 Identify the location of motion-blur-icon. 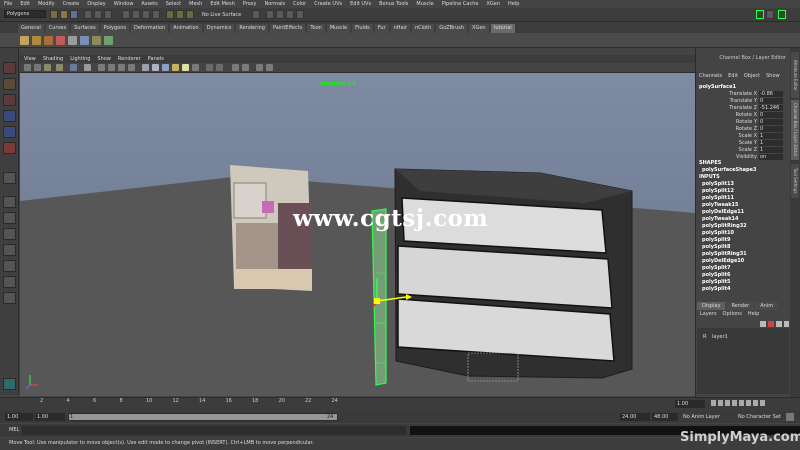
(269, 67).